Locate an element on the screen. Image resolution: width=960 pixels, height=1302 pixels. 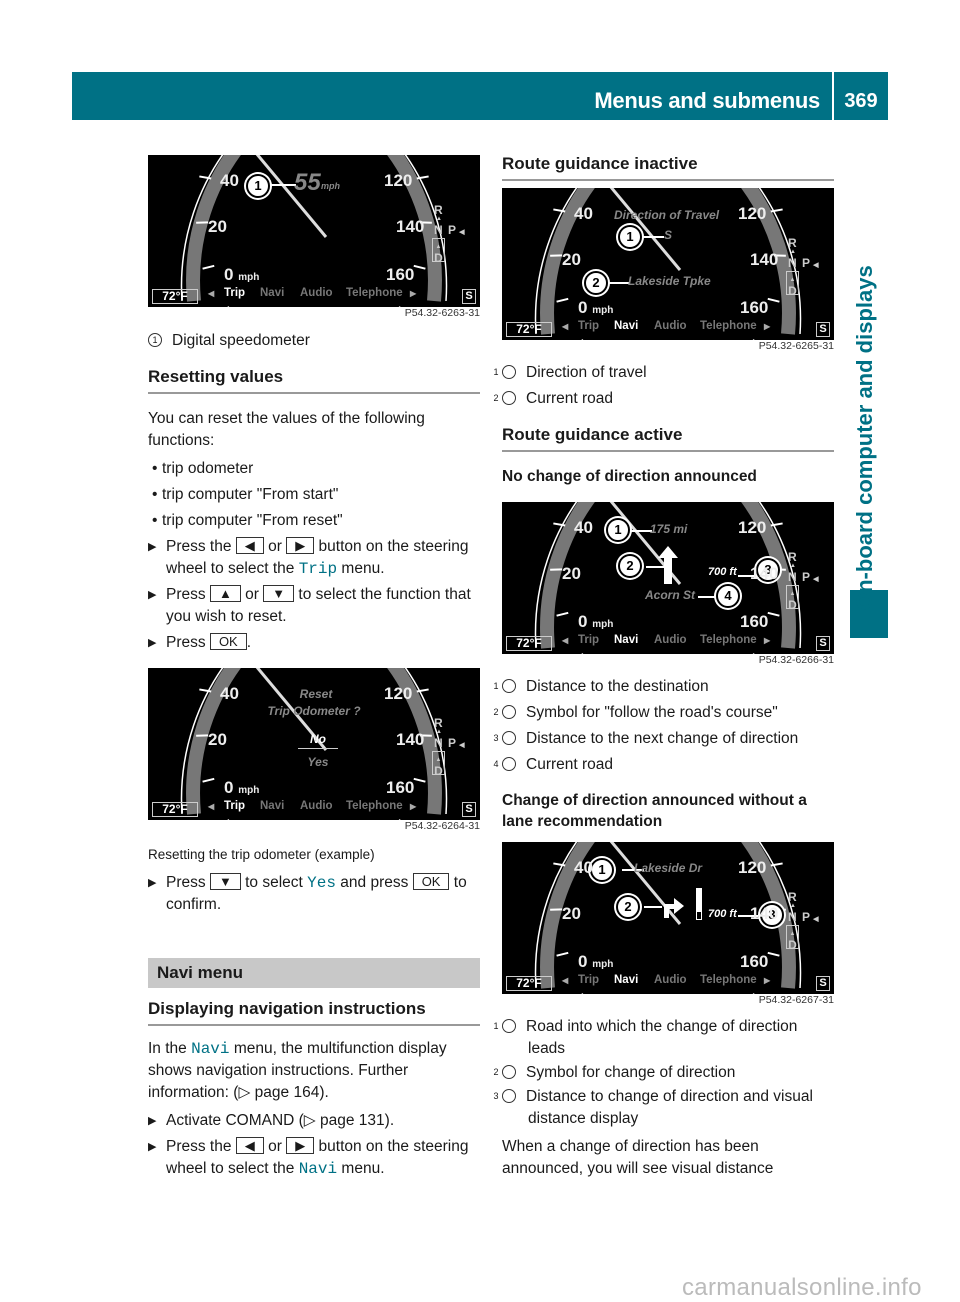
menu-item-trip: Trip is located at coordinates (589, 326).